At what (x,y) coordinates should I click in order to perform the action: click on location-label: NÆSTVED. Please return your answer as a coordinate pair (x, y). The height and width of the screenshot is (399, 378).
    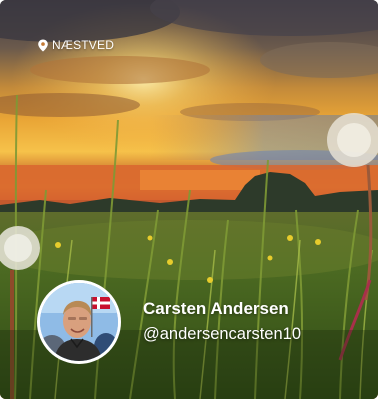
    Looking at the image, I should click on (75, 45).